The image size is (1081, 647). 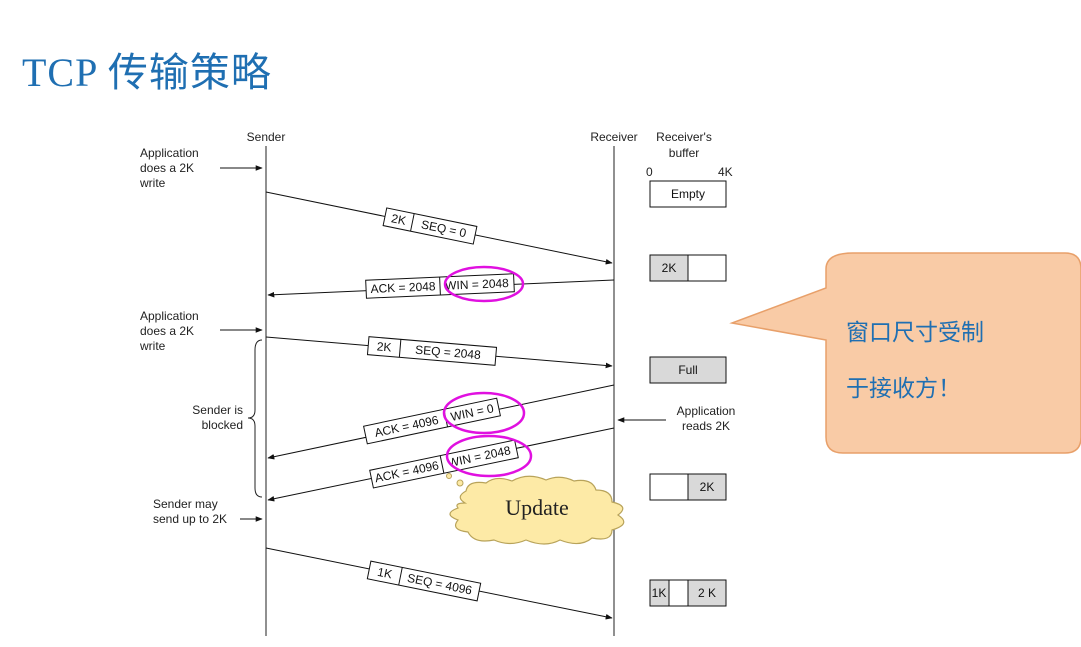 What do you see at coordinates (403, 287) in the screenshot?
I see `svg-text: ACK = 2048` at bounding box center [403, 287].